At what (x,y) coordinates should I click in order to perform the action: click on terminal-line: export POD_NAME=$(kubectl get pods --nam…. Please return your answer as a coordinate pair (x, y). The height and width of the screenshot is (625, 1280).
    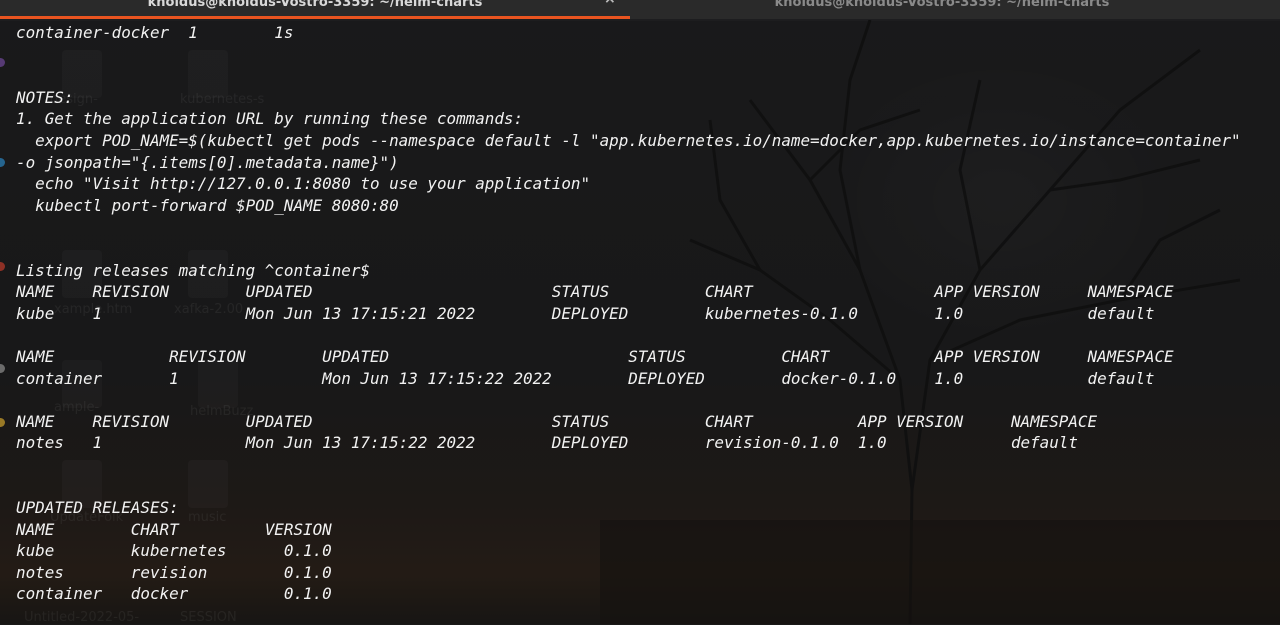
    Looking at the image, I should click on (628, 140).